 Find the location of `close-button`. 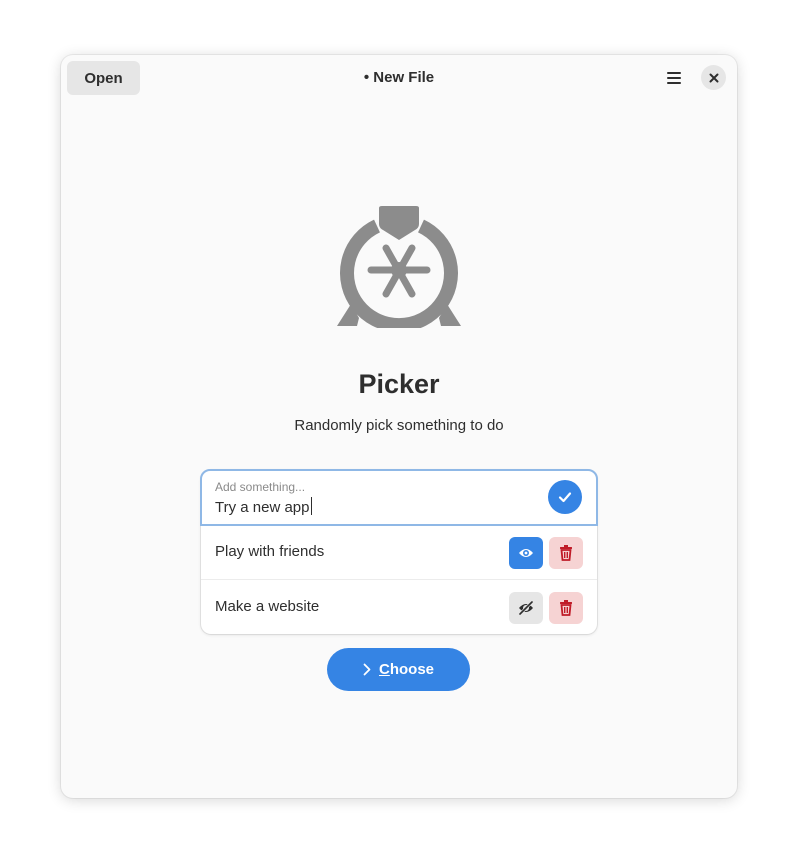

close-button is located at coordinates (713, 77).